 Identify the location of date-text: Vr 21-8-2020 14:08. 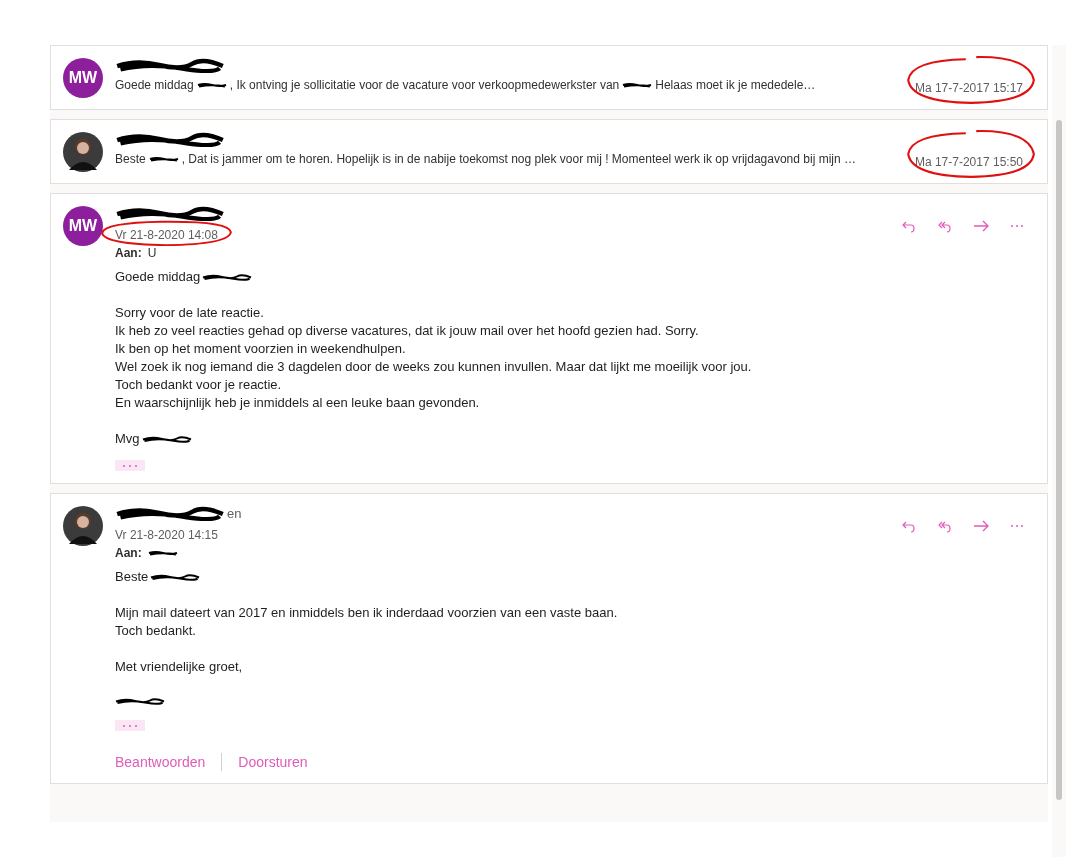
(166, 235).